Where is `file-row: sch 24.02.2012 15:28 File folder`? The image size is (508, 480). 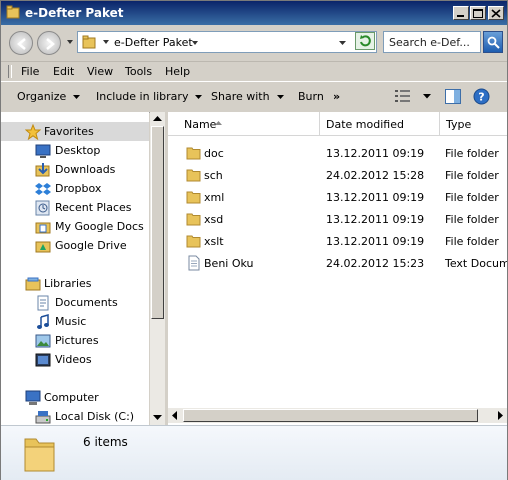 file-row: sch 24.02.2012 15:28 File folder is located at coordinates (337, 175).